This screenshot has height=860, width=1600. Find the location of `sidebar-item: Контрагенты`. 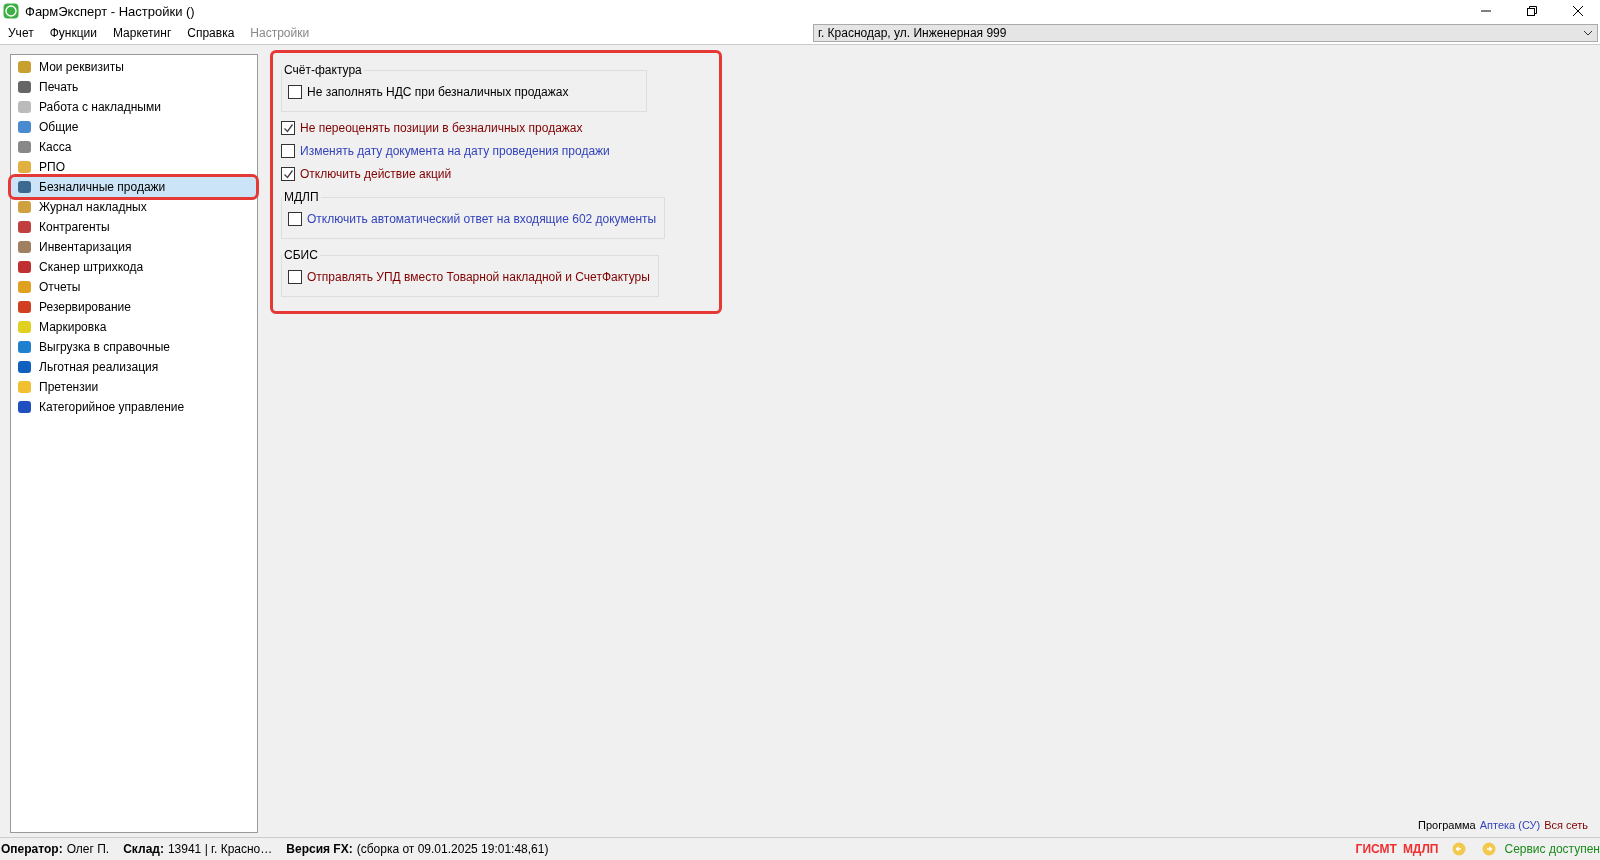

sidebar-item: Контрагенты is located at coordinates (133, 227).